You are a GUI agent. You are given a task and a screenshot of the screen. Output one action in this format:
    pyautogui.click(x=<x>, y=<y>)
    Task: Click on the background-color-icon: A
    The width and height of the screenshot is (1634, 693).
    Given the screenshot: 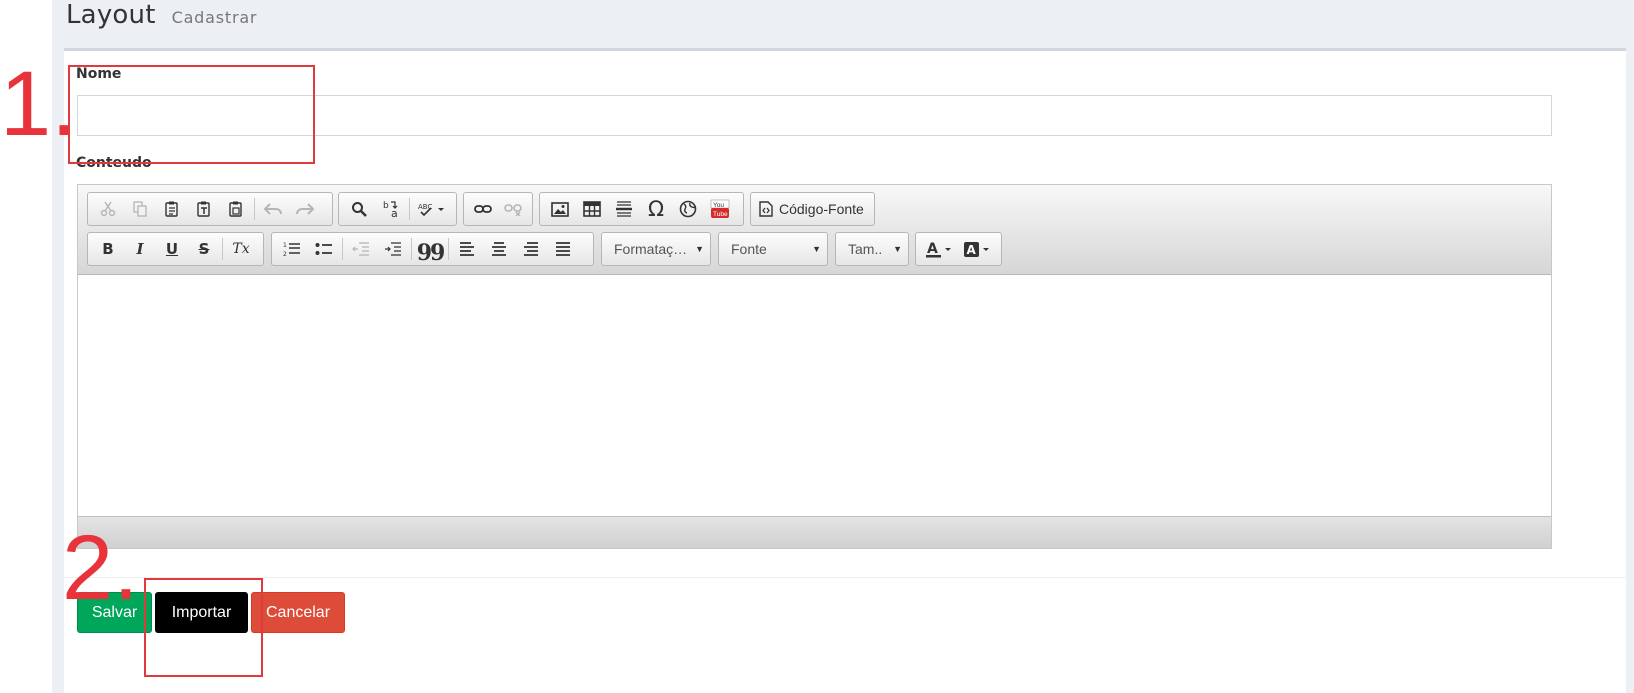 What is the action you would take?
    pyautogui.click(x=977, y=249)
    